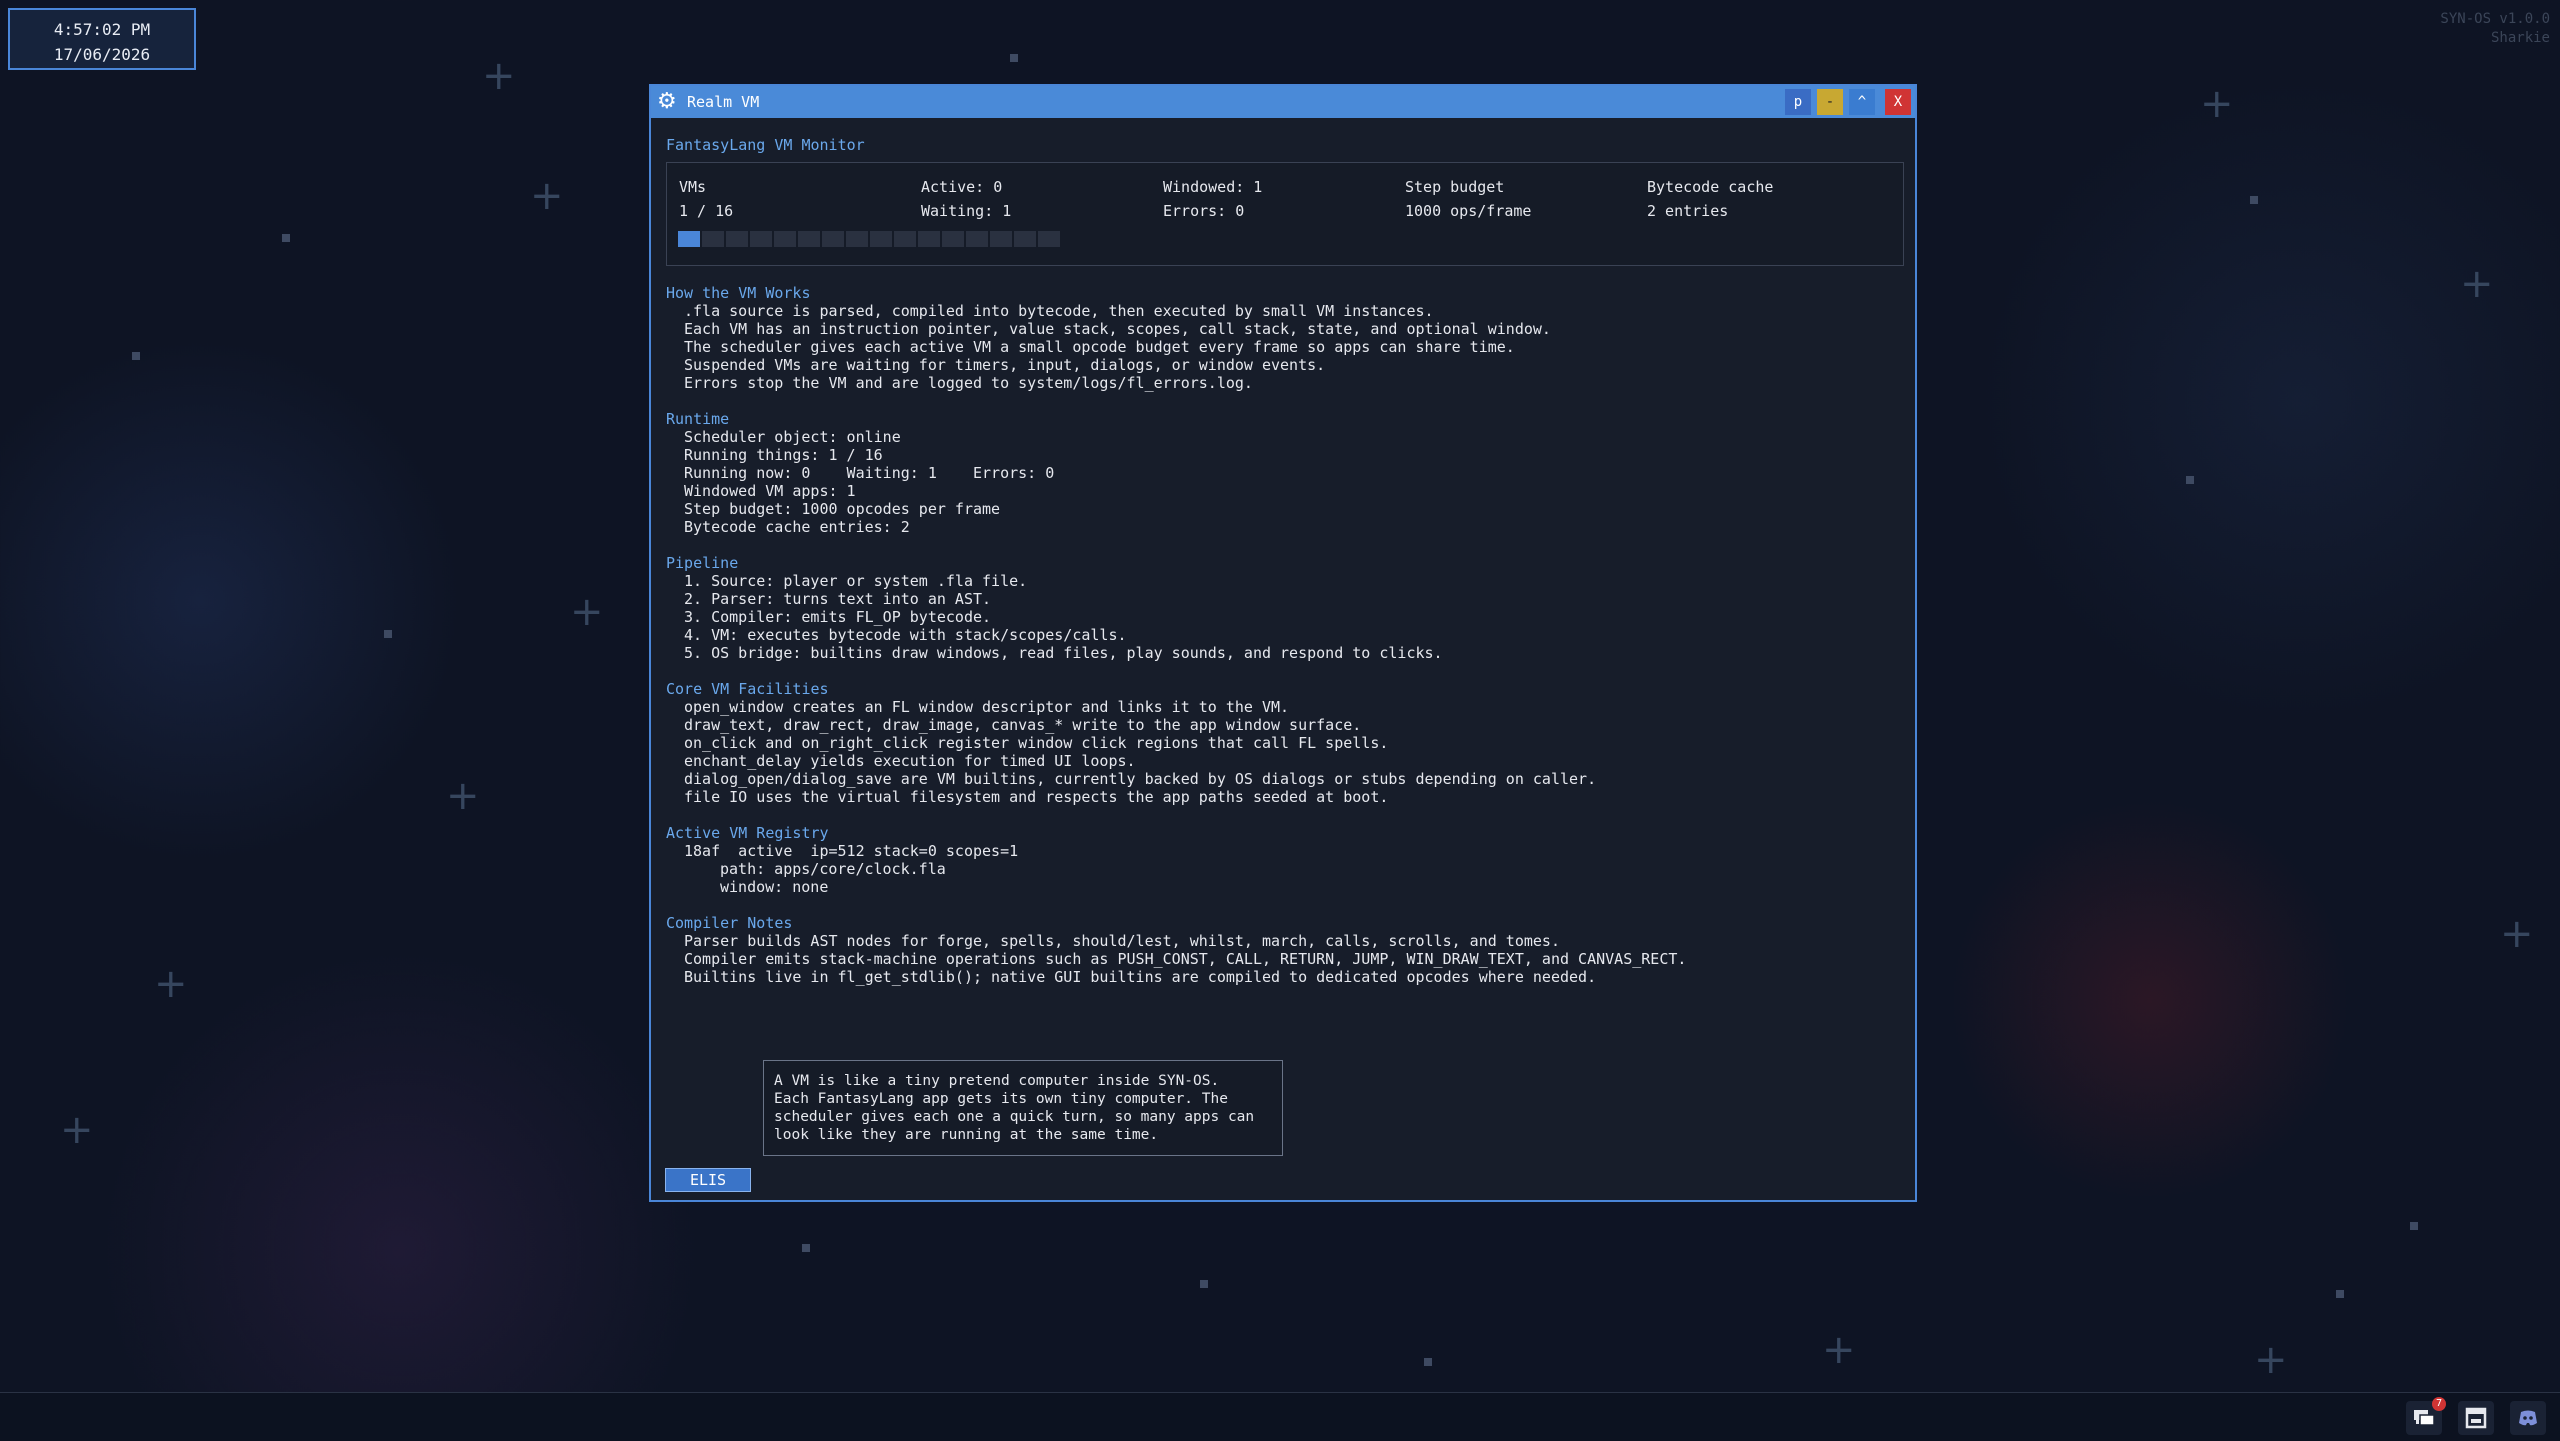 The height and width of the screenshot is (1441, 2560). I want to click on section-line: Running things: 1 / 16, so click(783, 455).